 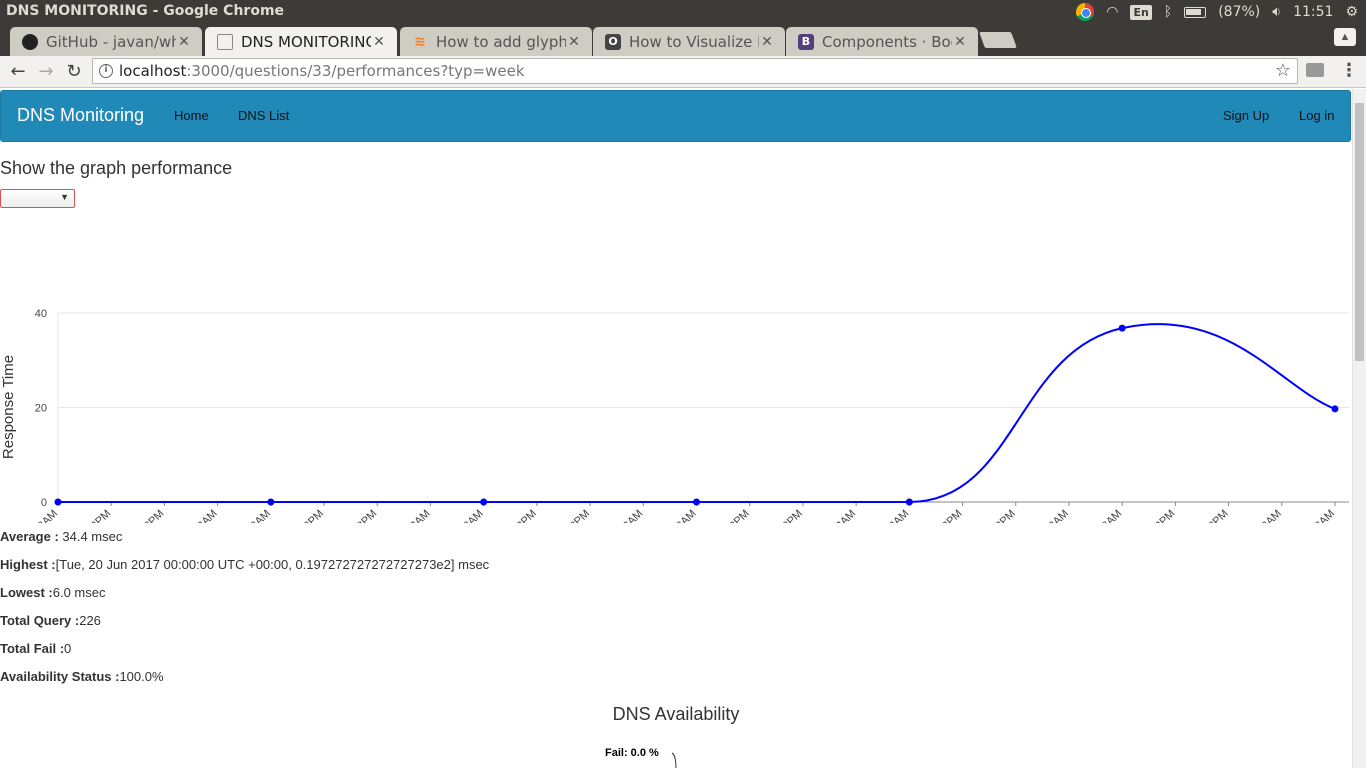 I want to click on forward-arrow-icon: →, so click(x=46, y=72).